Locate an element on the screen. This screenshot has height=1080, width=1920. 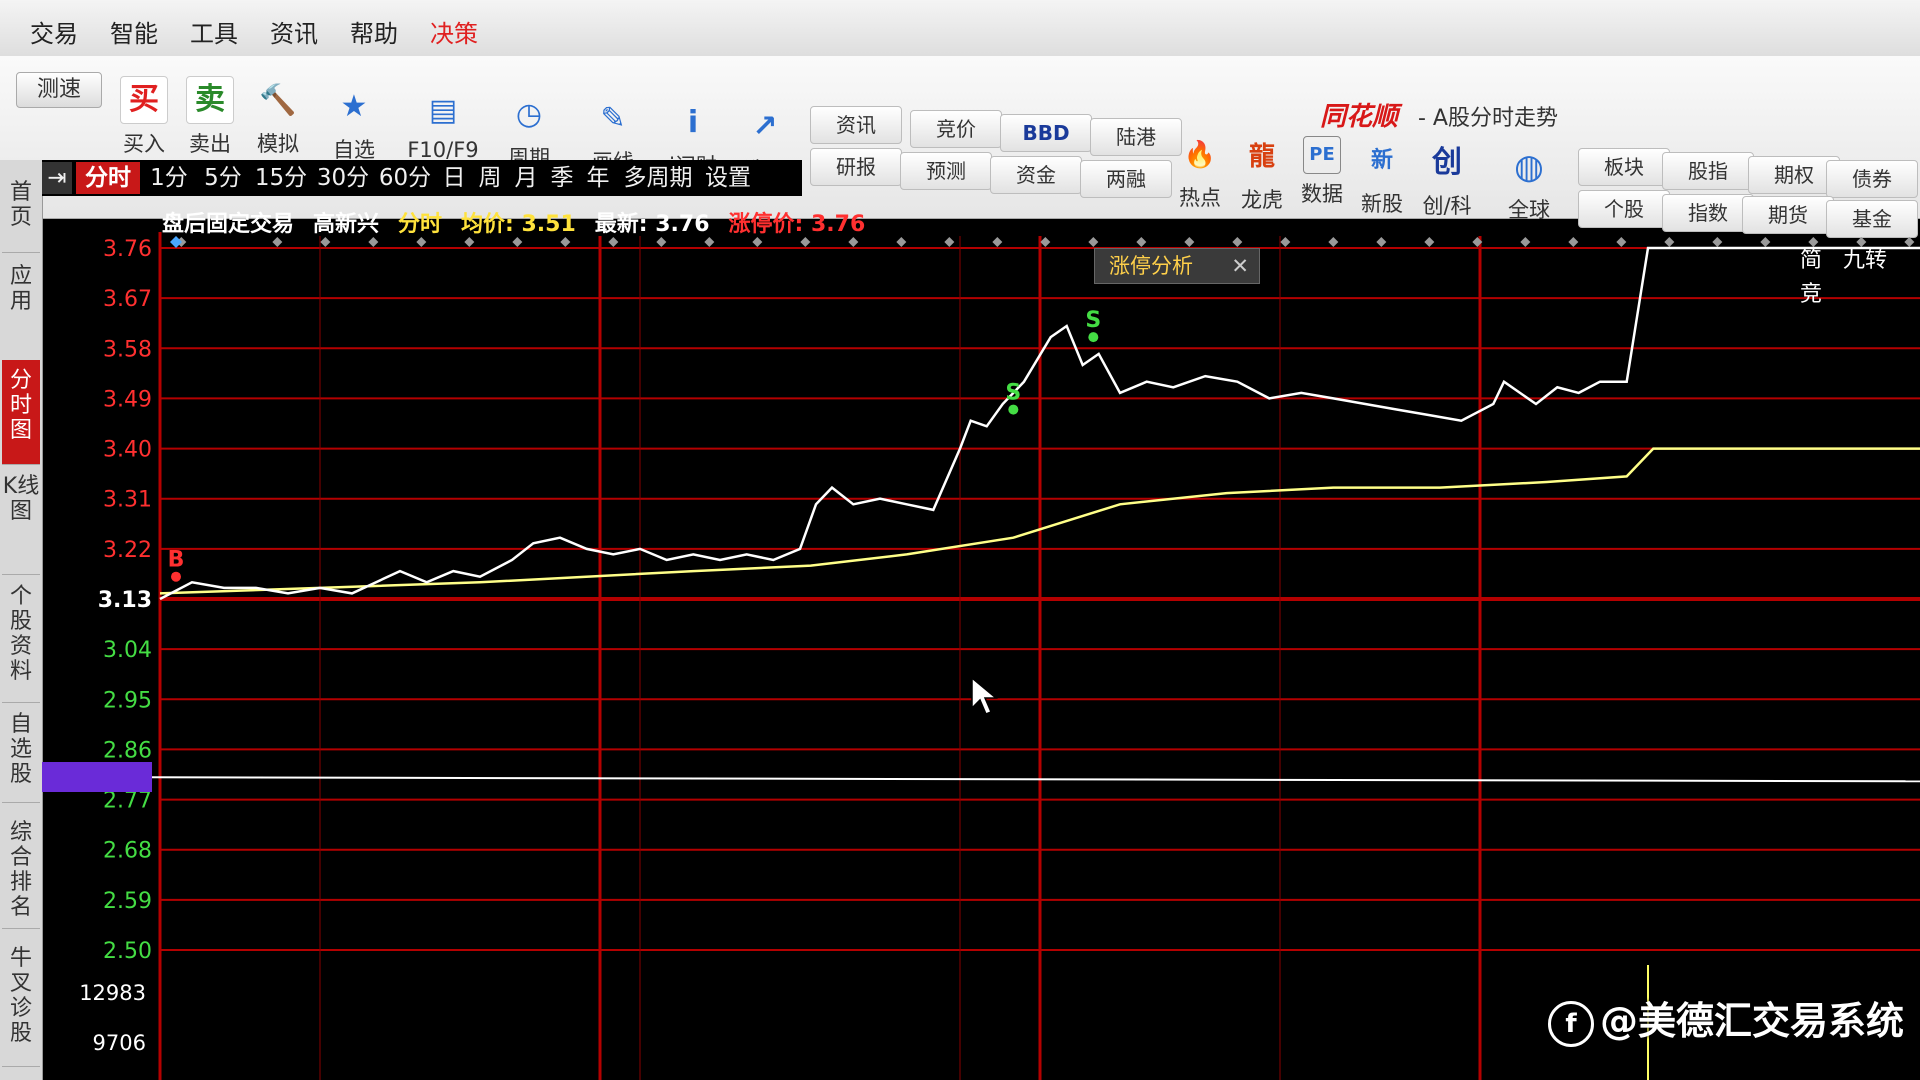
average-price: 均价: 3.51 is located at coordinates (518, 224).